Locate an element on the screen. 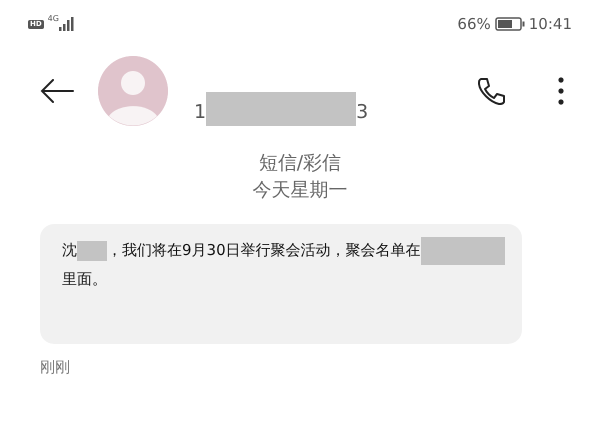 The height and width of the screenshot is (428, 600). redaction-block is located at coordinates (92, 250).